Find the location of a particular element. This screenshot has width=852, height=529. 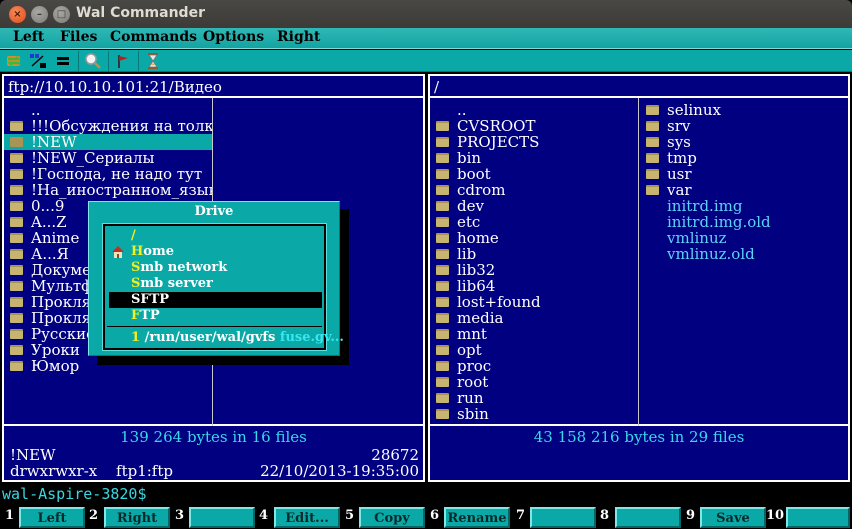

folder-item: bin is located at coordinates (534, 158).